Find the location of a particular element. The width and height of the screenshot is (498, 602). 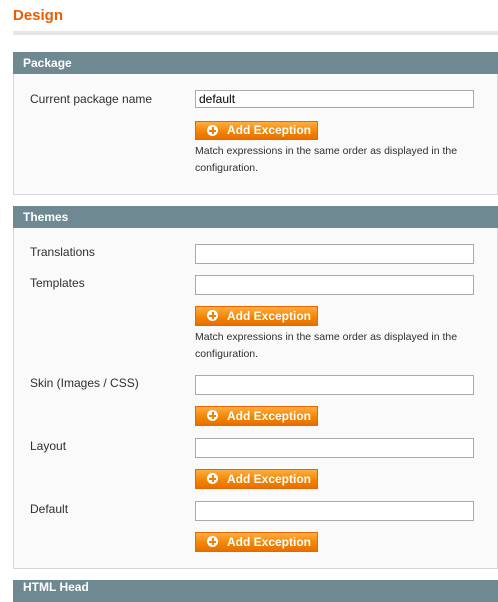

package-add-exception-button: Add Exception is located at coordinates (256, 130).